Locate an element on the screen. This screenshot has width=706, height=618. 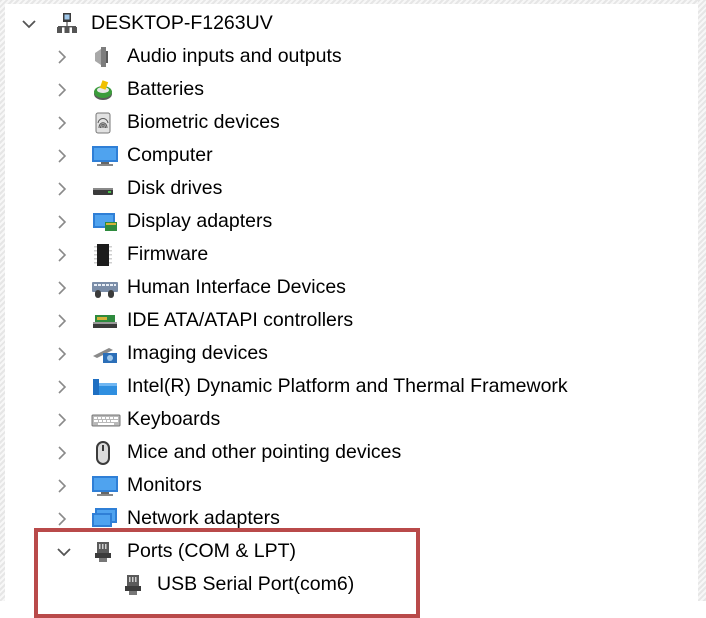
tree-item-display-adapters: Display adapters is located at coordinates (345, 221).